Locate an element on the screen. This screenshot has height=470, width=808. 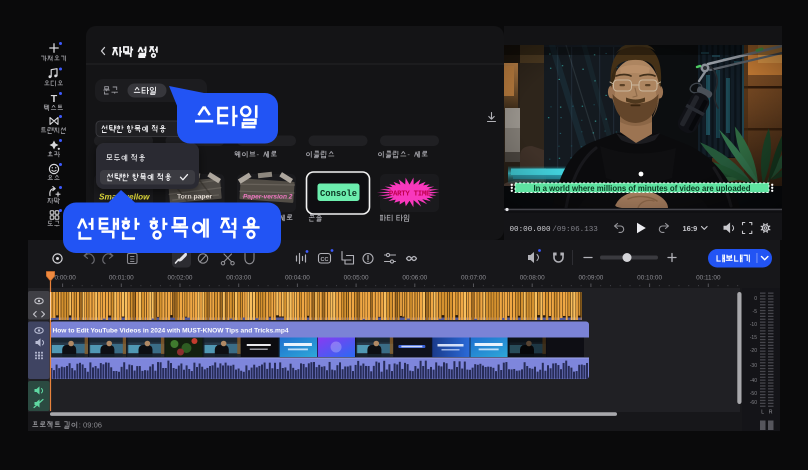
svg-text: 00:05:00 is located at coordinates (356, 278).